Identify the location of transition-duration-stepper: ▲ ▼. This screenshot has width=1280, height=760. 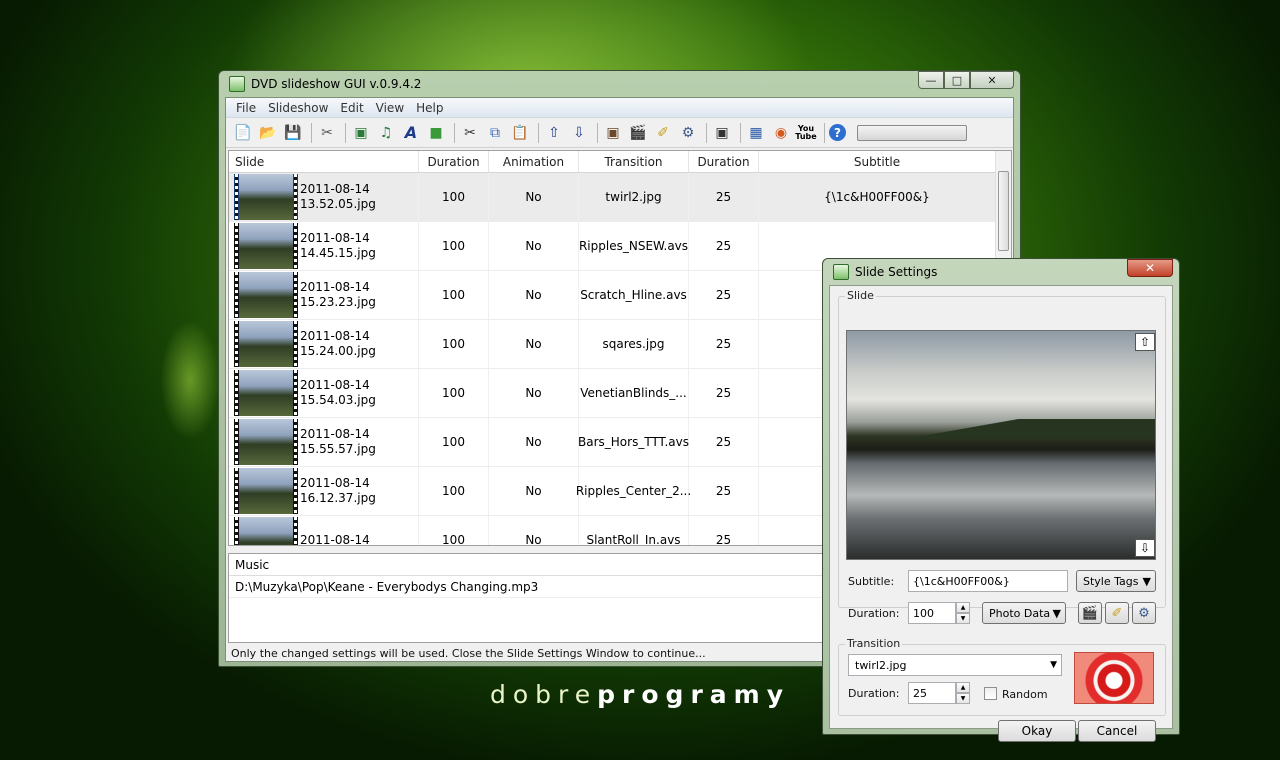
(963, 693).